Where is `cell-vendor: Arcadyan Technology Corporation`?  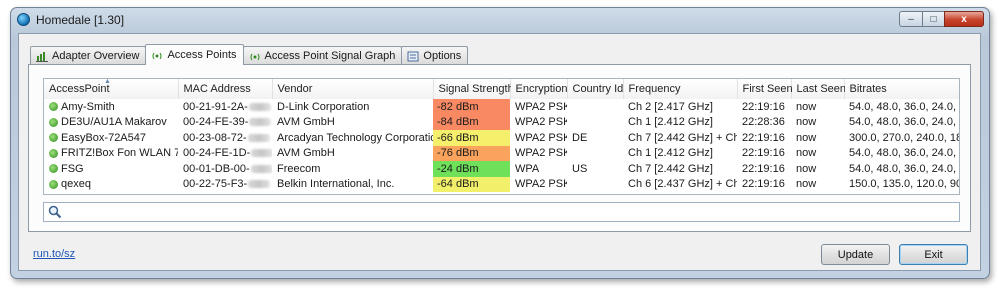
cell-vendor: Arcadyan Technology Corporation is located at coordinates (355, 137).